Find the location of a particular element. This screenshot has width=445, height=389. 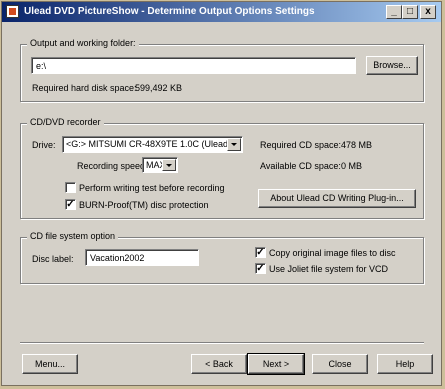

close-window-button: x is located at coordinates (428, 12).